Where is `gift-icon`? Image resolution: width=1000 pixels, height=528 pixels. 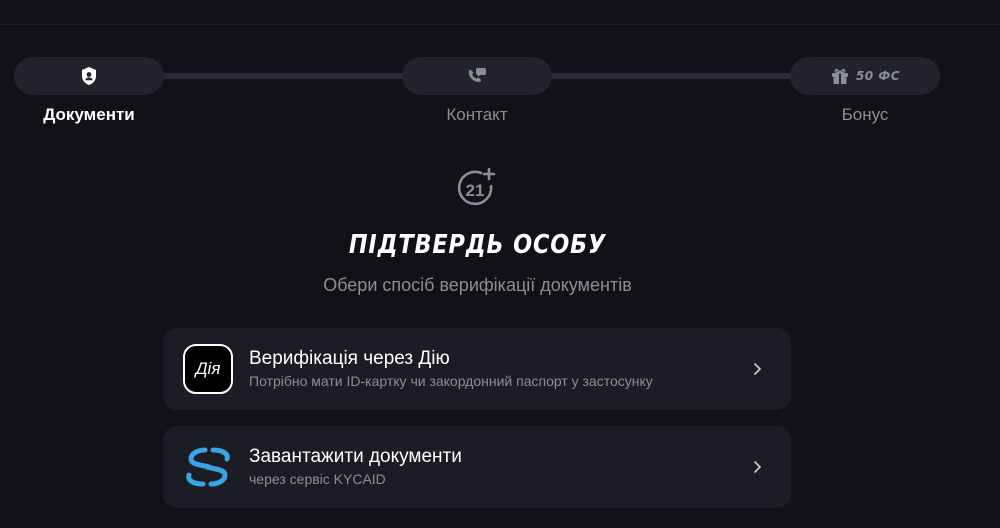
gift-icon is located at coordinates (839, 76).